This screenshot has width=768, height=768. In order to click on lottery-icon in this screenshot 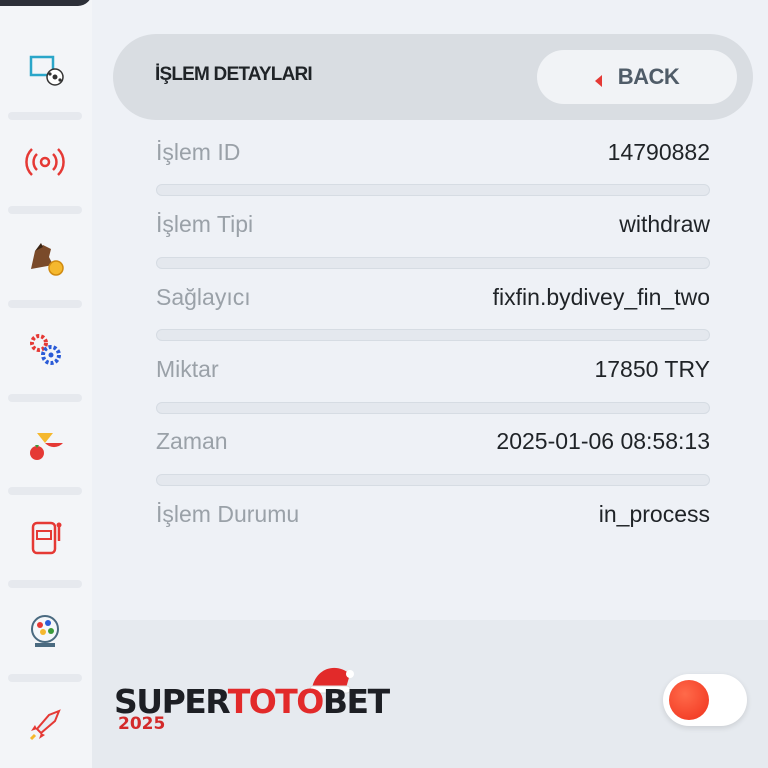, I will do `click(45, 631)`.